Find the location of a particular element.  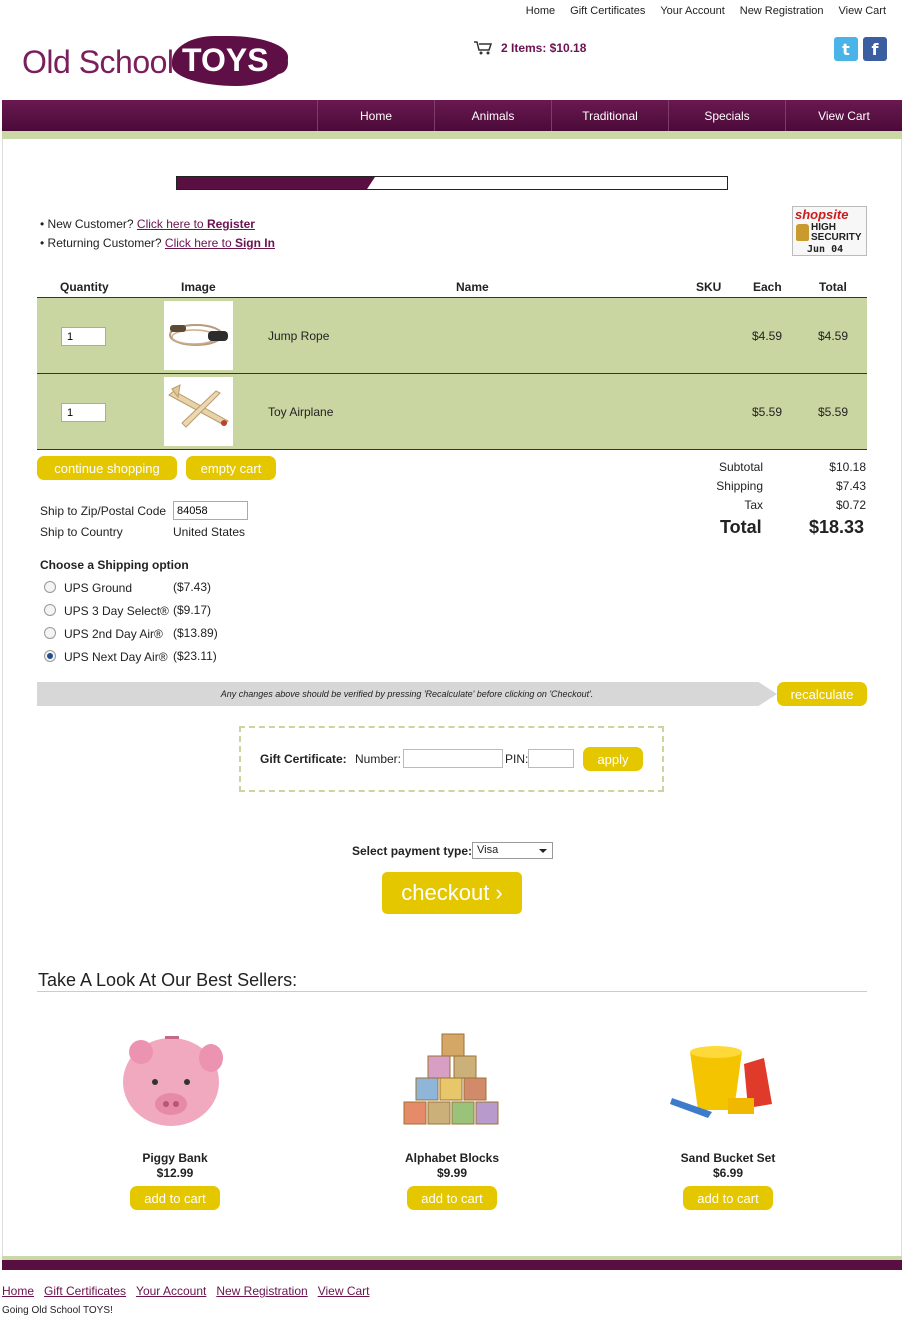

recalculate-button: recalculate is located at coordinates (822, 694).